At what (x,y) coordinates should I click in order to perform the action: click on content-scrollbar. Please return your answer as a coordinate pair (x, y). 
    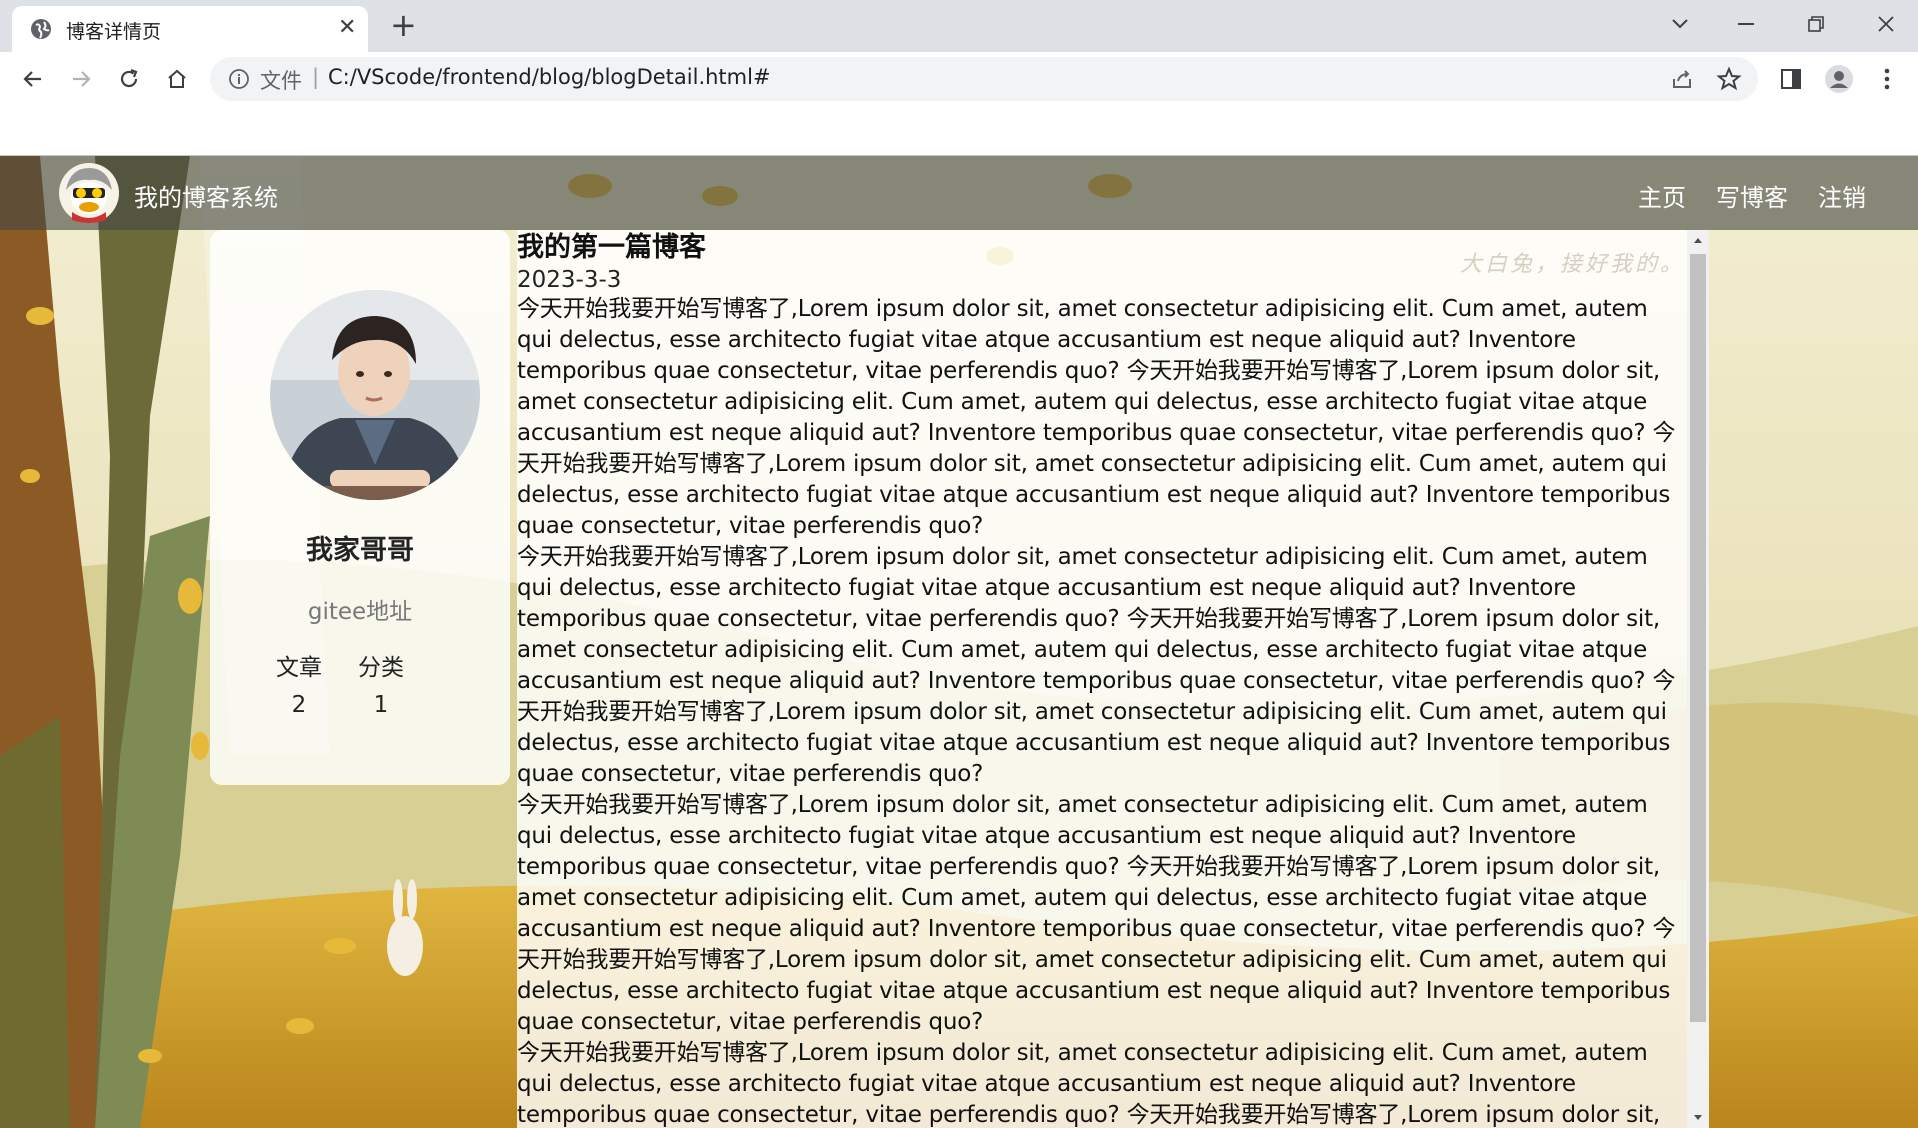
    Looking at the image, I should click on (1698, 679).